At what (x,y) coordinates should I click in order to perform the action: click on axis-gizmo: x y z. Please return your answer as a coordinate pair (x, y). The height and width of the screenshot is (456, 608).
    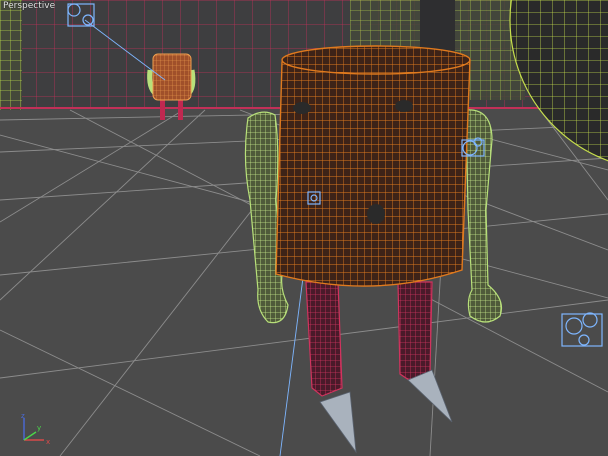
    Looking at the image, I should click on (35, 430).